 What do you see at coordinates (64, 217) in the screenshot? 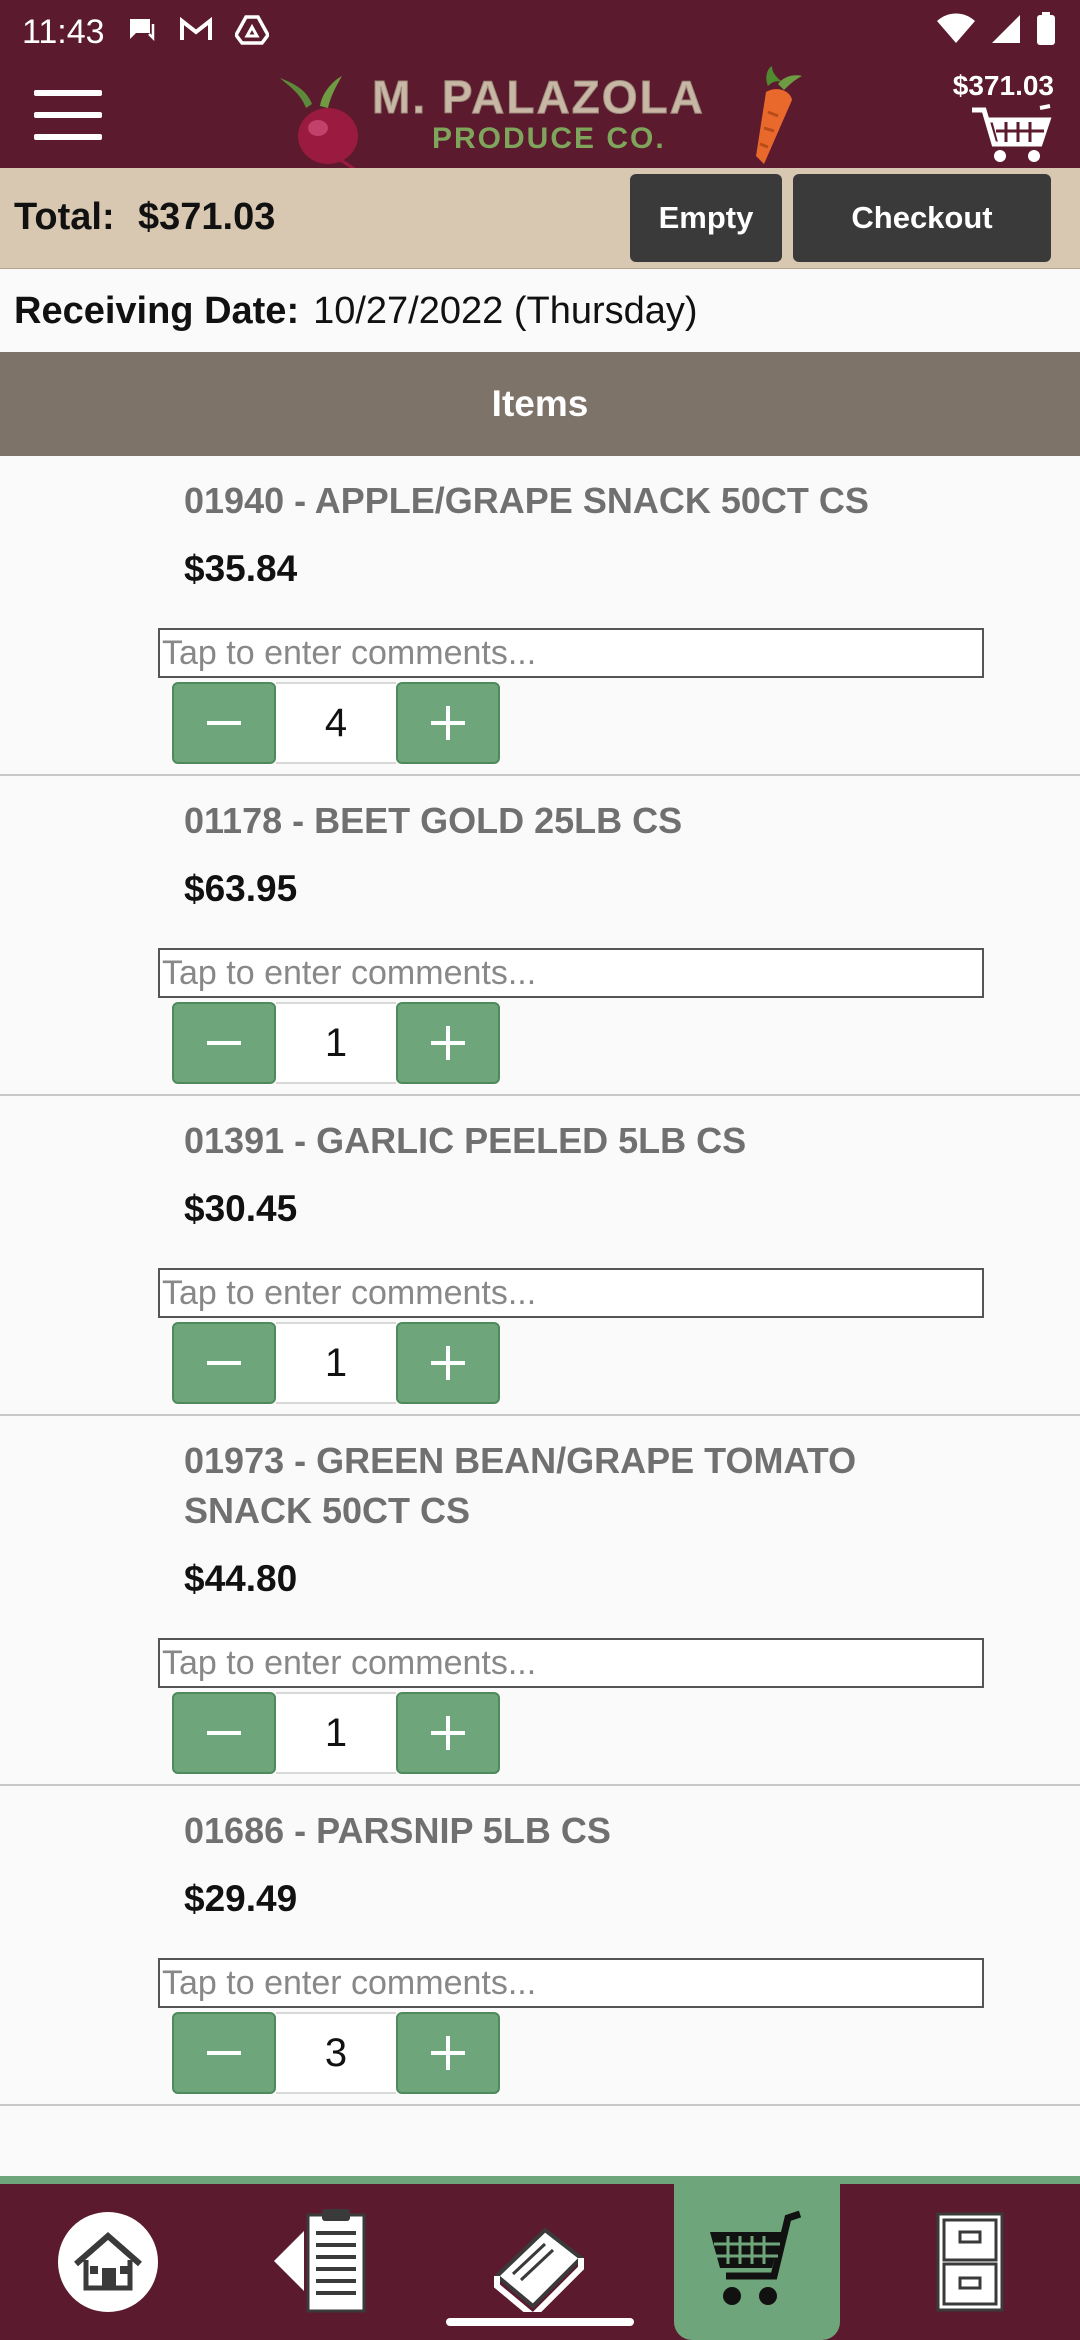
I see `total-label: Total:` at bounding box center [64, 217].